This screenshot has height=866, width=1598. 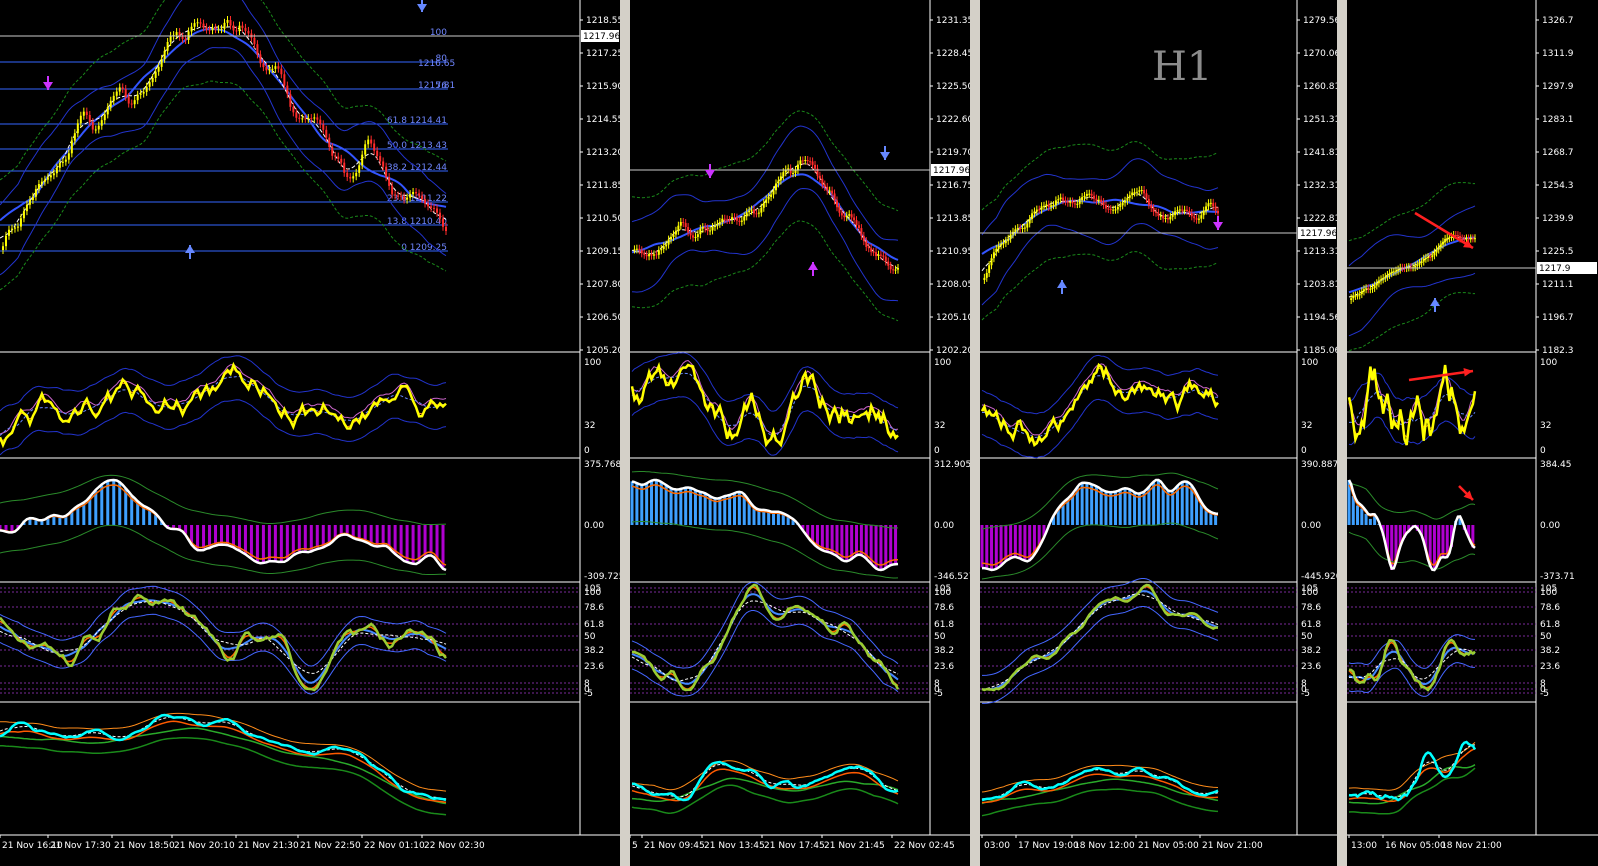 I want to click on price-tick-label: 1260.81, so click(x=1320, y=87).